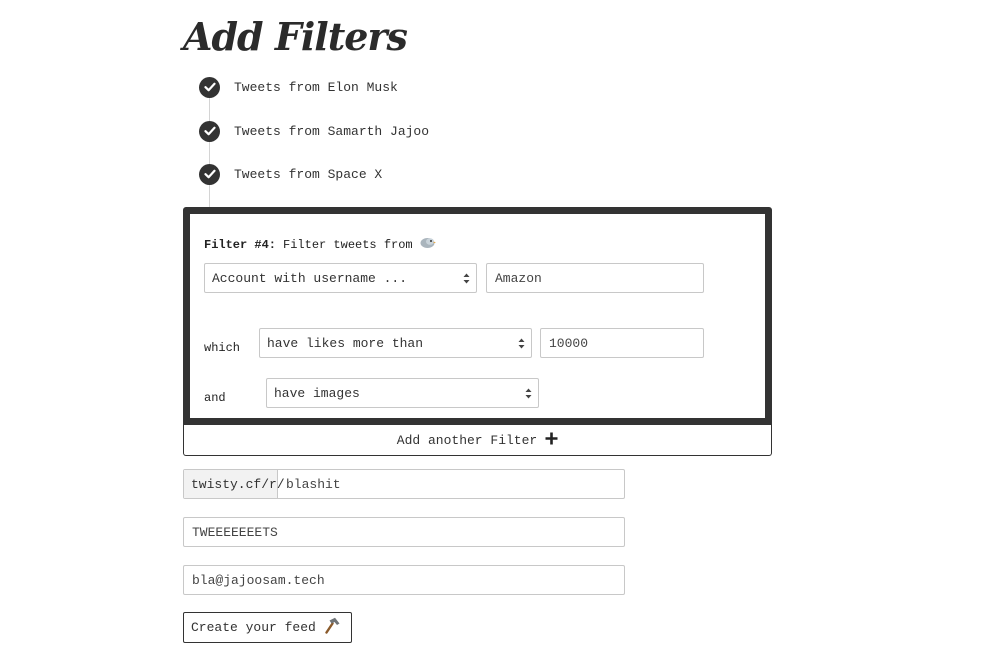 The image size is (1000, 662). What do you see at coordinates (402, 393) in the screenshot?
I see `media-select: have images` at bounding box center [402, 393].